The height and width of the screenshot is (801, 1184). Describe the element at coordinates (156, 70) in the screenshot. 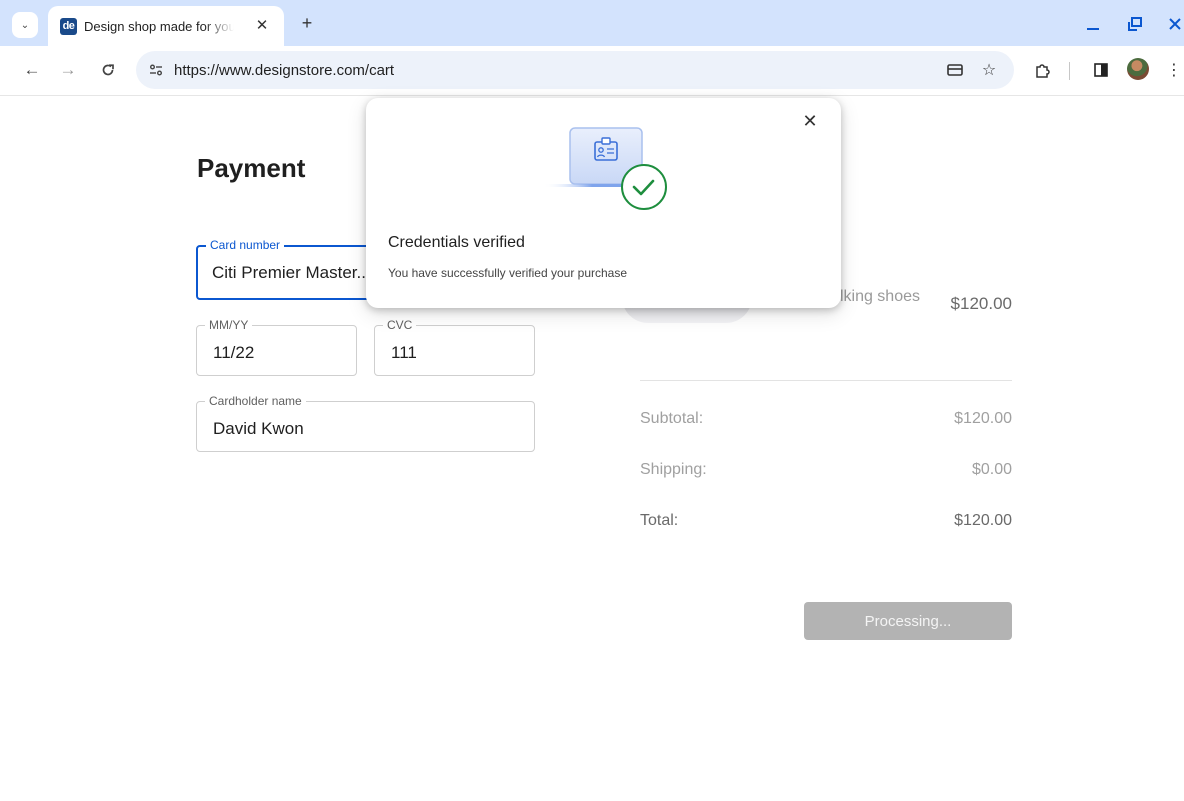

I see `site-info-tune-icon` at that location.